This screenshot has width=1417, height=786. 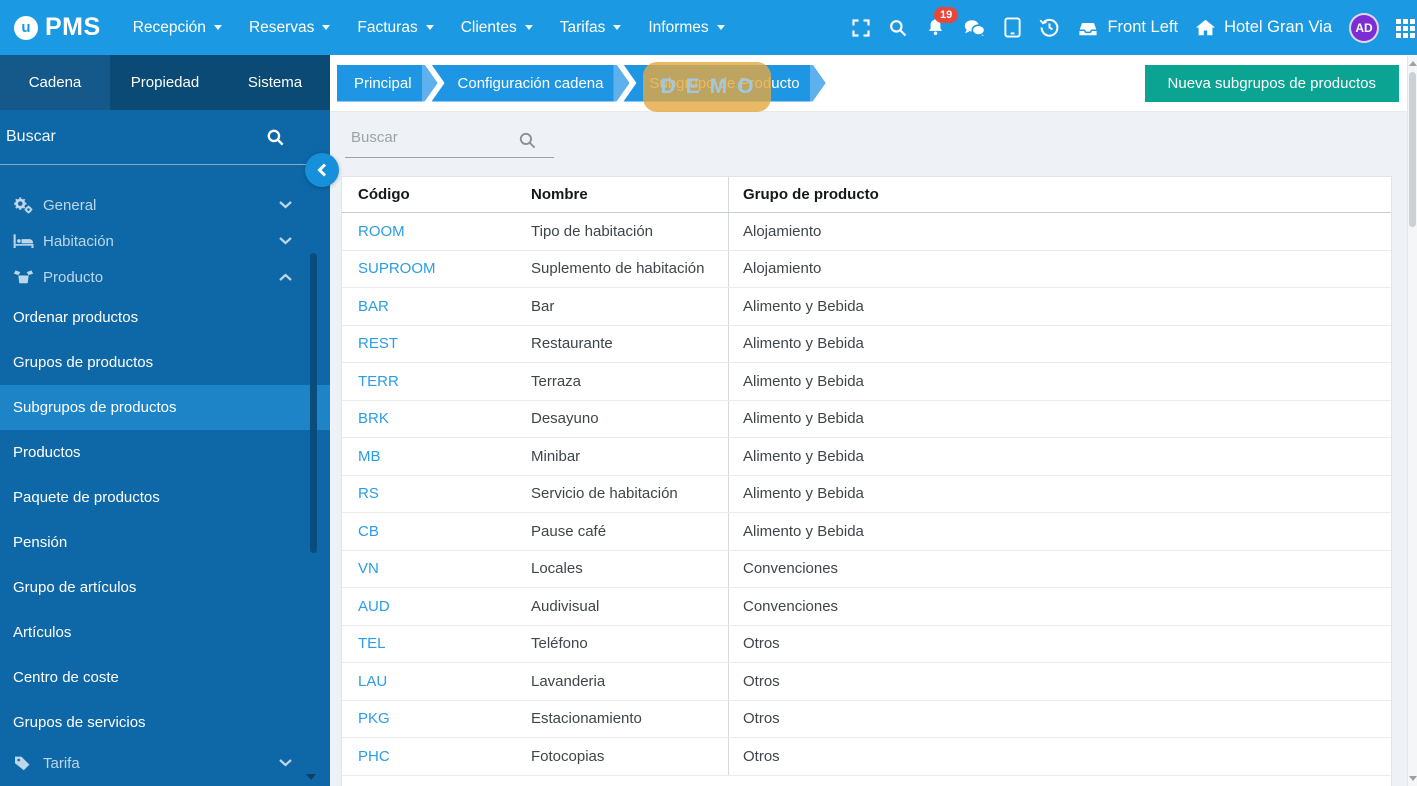 What do you see at coordinates (311, 777) in the screenshot?
I see `sidebar-scrollbar-down-arrow` at bounding box center [311, 777].